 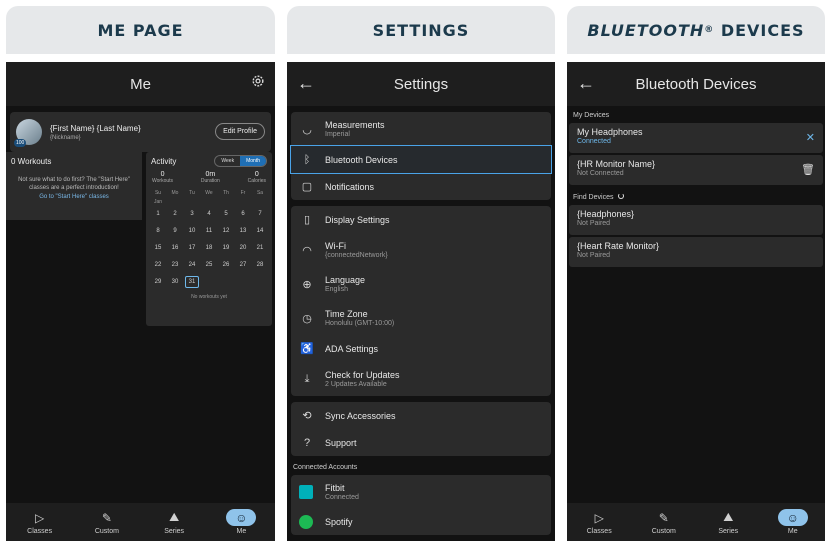 What do you see at coordinates (350, 186) in the screenshot?
I see `settings-item-label: Notifications` at bounding box center [350, 186].